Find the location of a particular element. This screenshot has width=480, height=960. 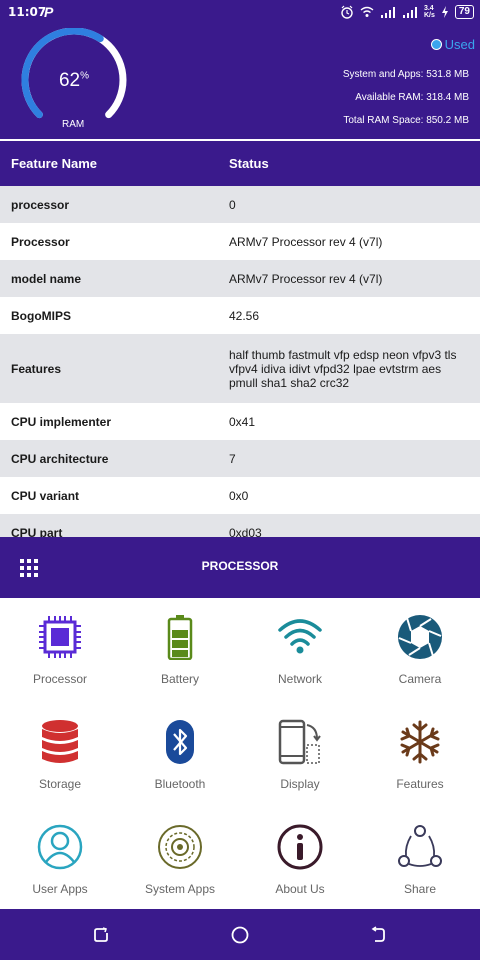

status-bar: 11:07 P 3.4 K/s 79 is located at coordinates (240, 13).